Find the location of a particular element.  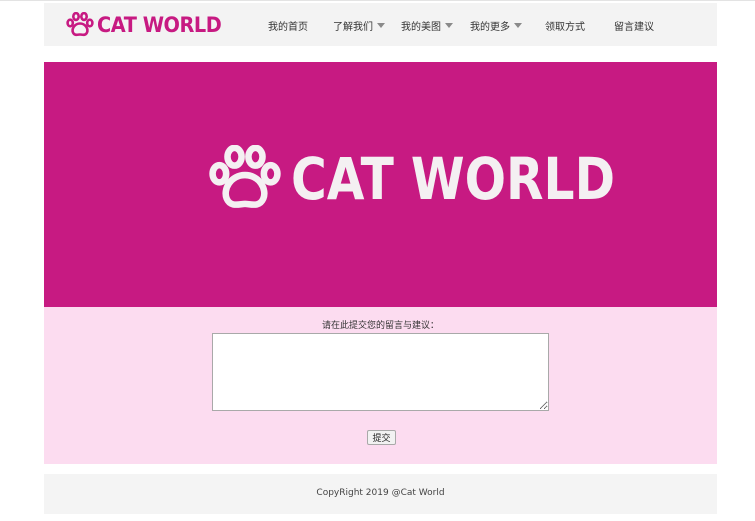

nav-item-claim: 领取方式 is located at coordinates (565, 25).